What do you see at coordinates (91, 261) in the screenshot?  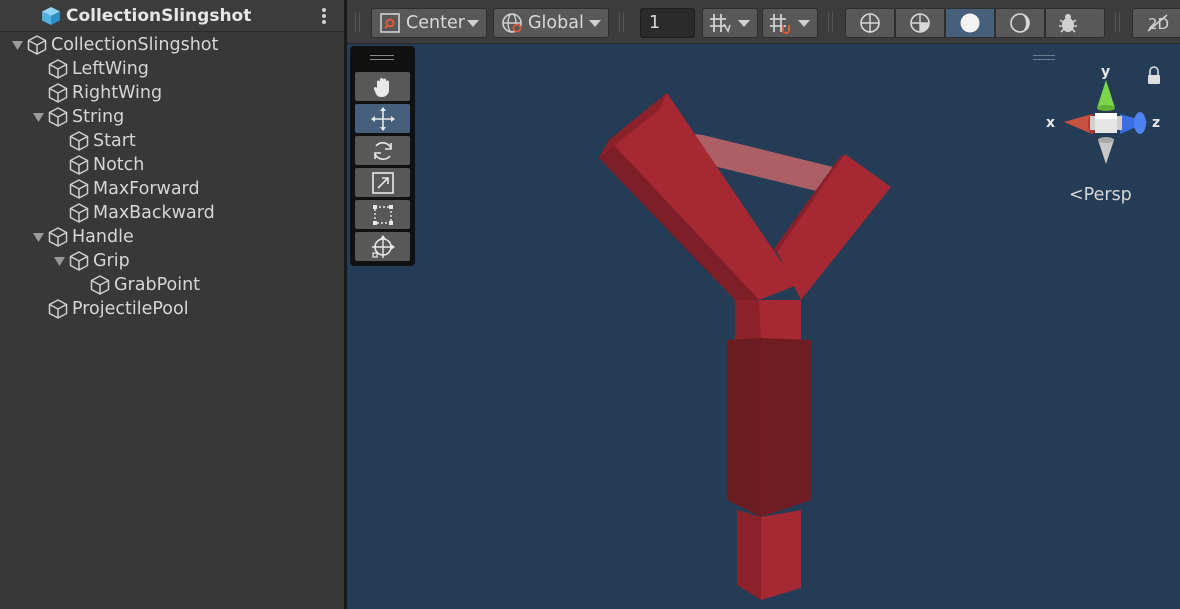 I see `hierarchy-item: Grip` at bounding box center [91, 261].